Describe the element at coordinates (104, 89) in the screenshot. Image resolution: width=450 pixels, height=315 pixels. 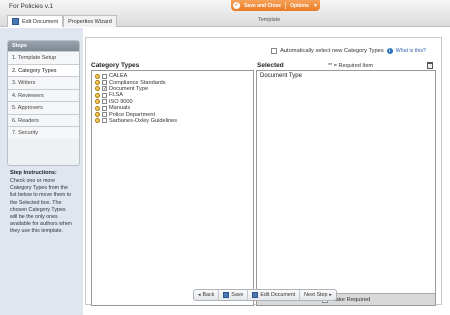
I see `category-checkbox-checked: ✓` at that location.